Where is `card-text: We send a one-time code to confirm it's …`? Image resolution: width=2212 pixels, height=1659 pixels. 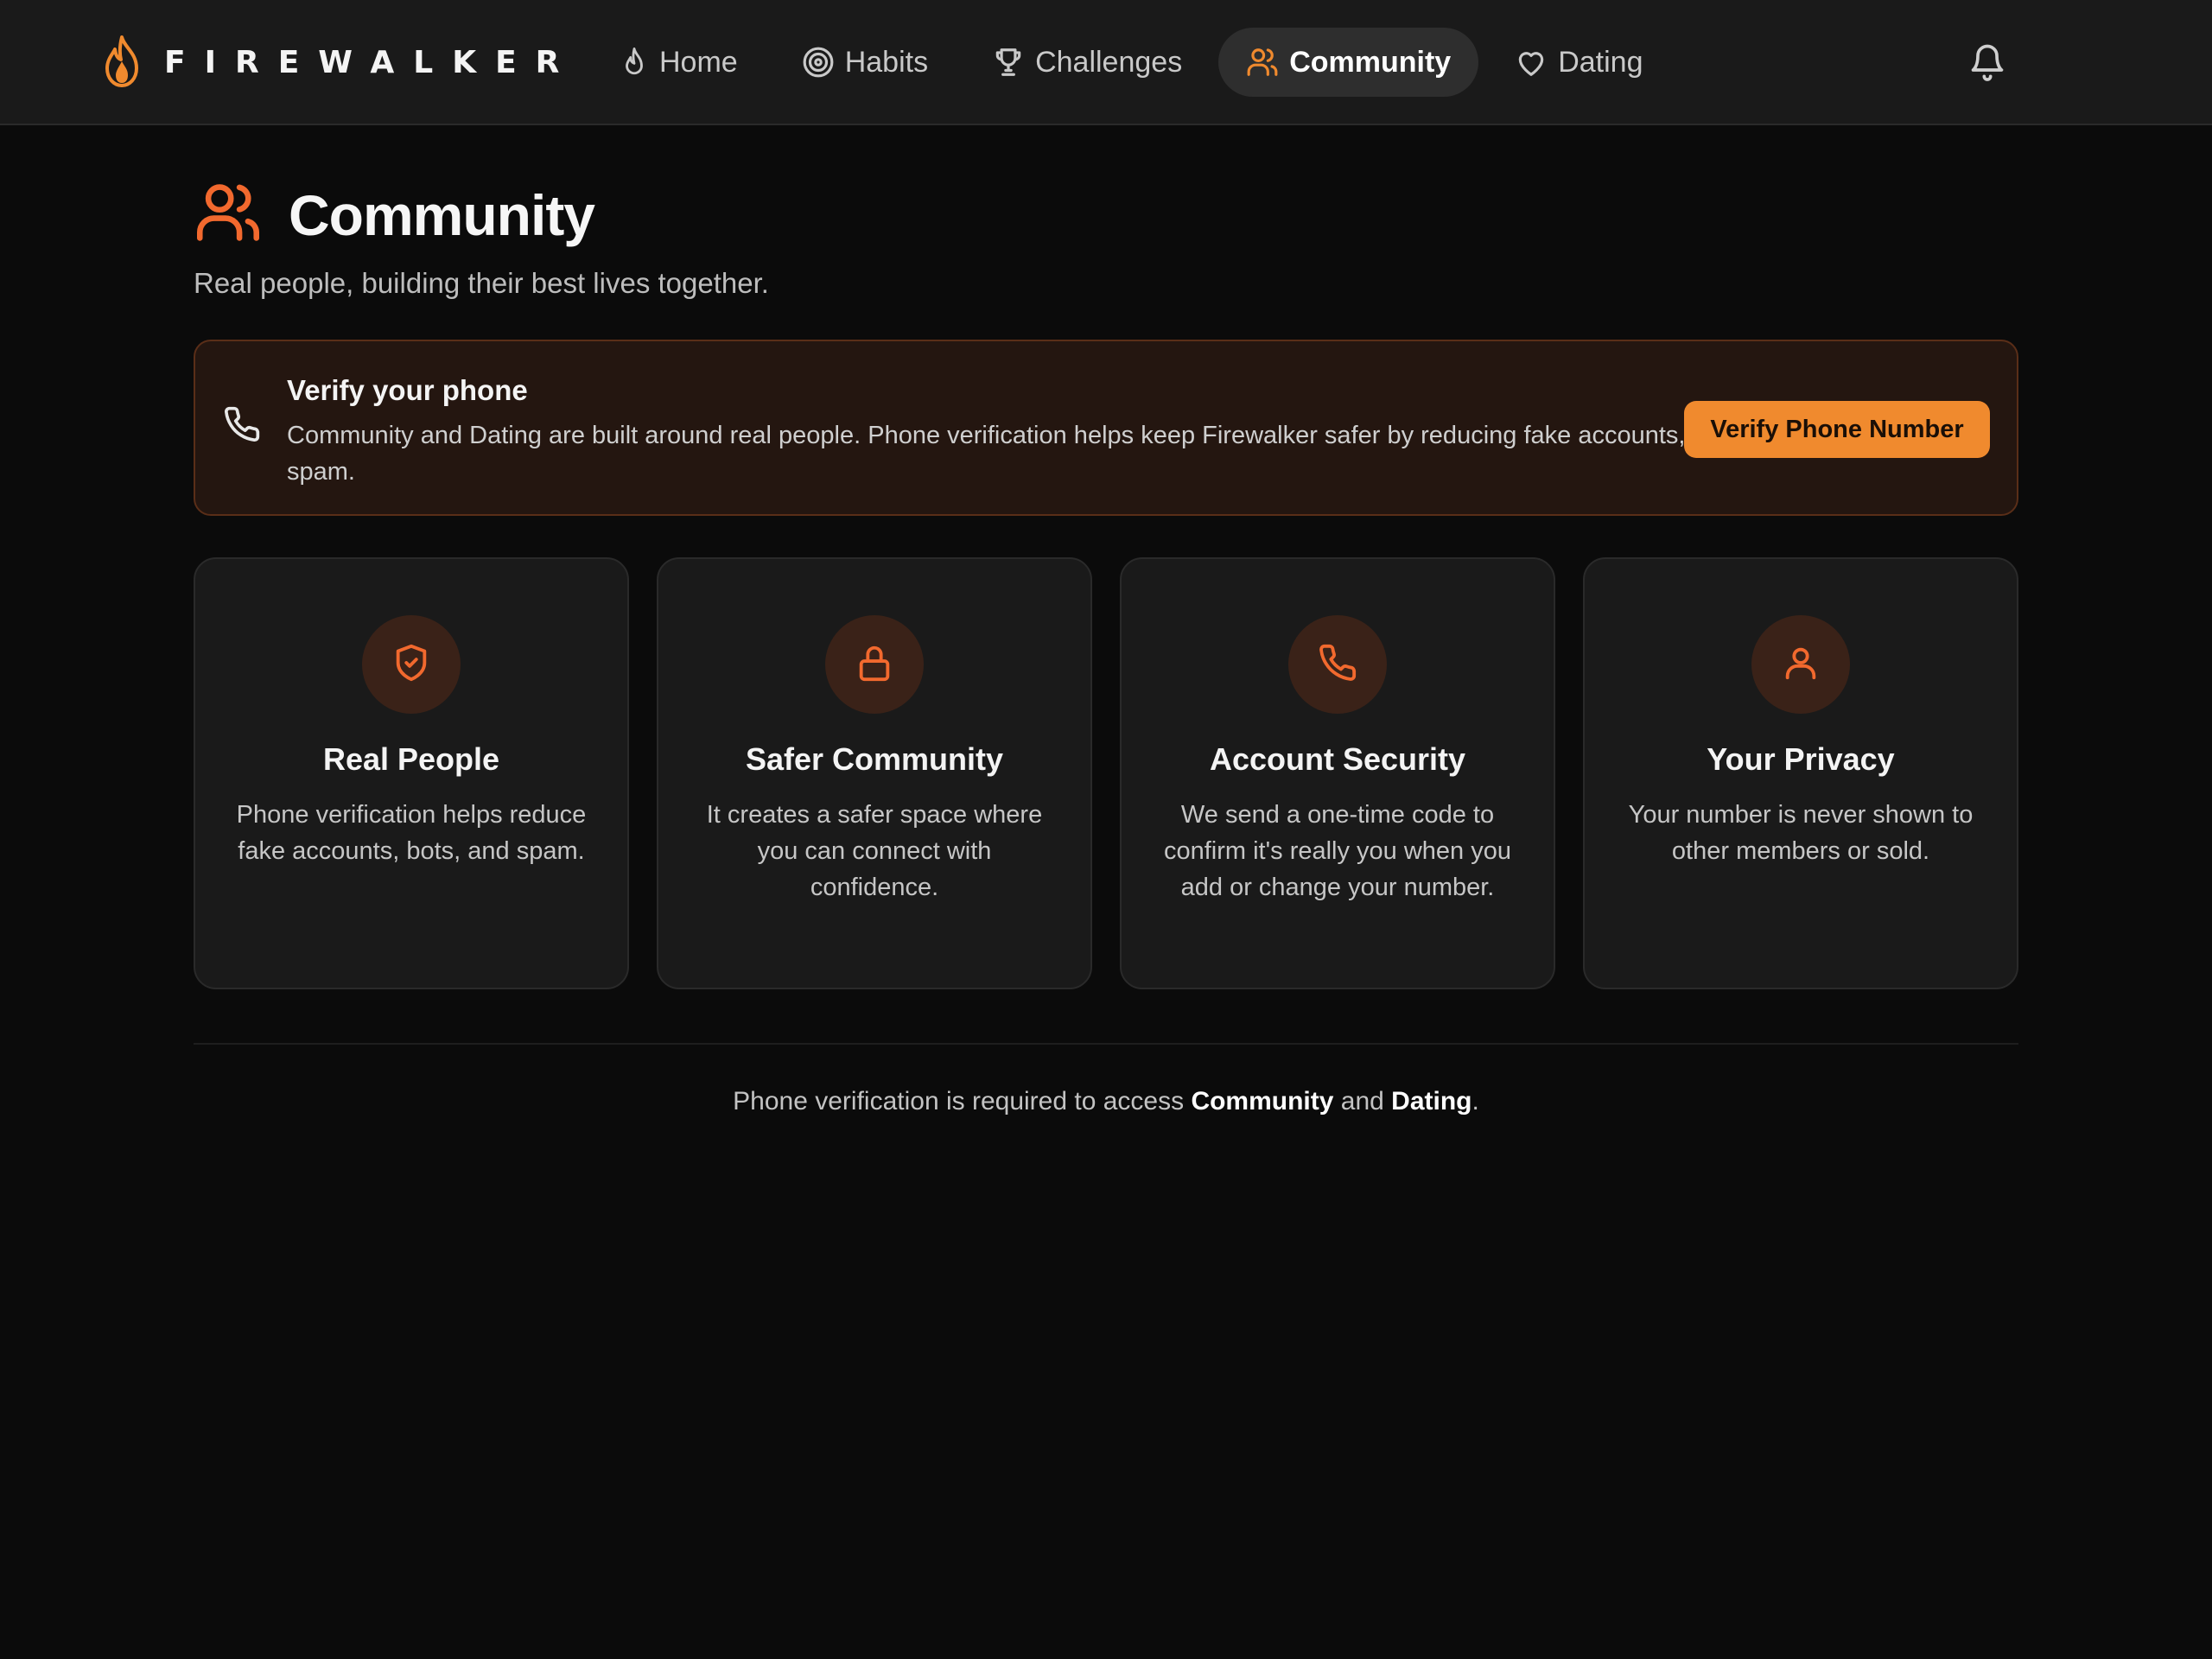 card-text: We send a one-time code to confirm it's … is located at coordinates (1337, 851).